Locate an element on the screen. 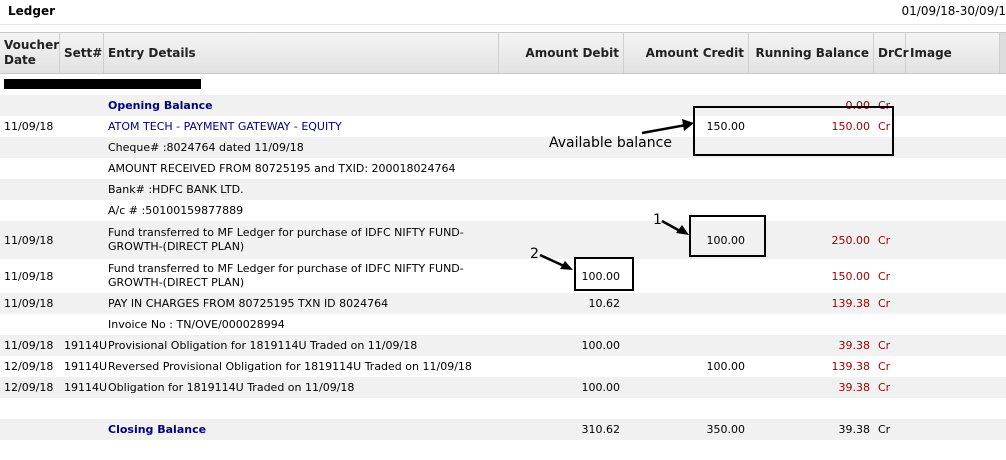  col-entry-details: Entry Details is located at coordinates (301, 53).